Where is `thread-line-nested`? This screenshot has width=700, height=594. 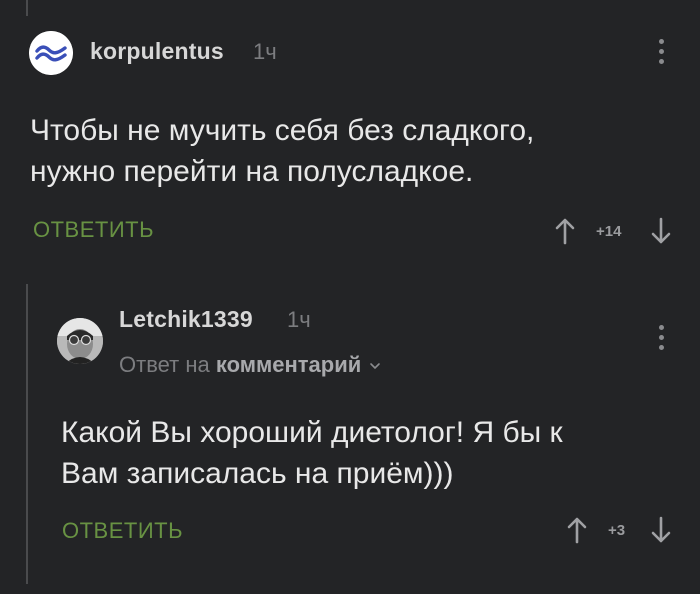 thread-line-nested is located at coordinates (27, 434).